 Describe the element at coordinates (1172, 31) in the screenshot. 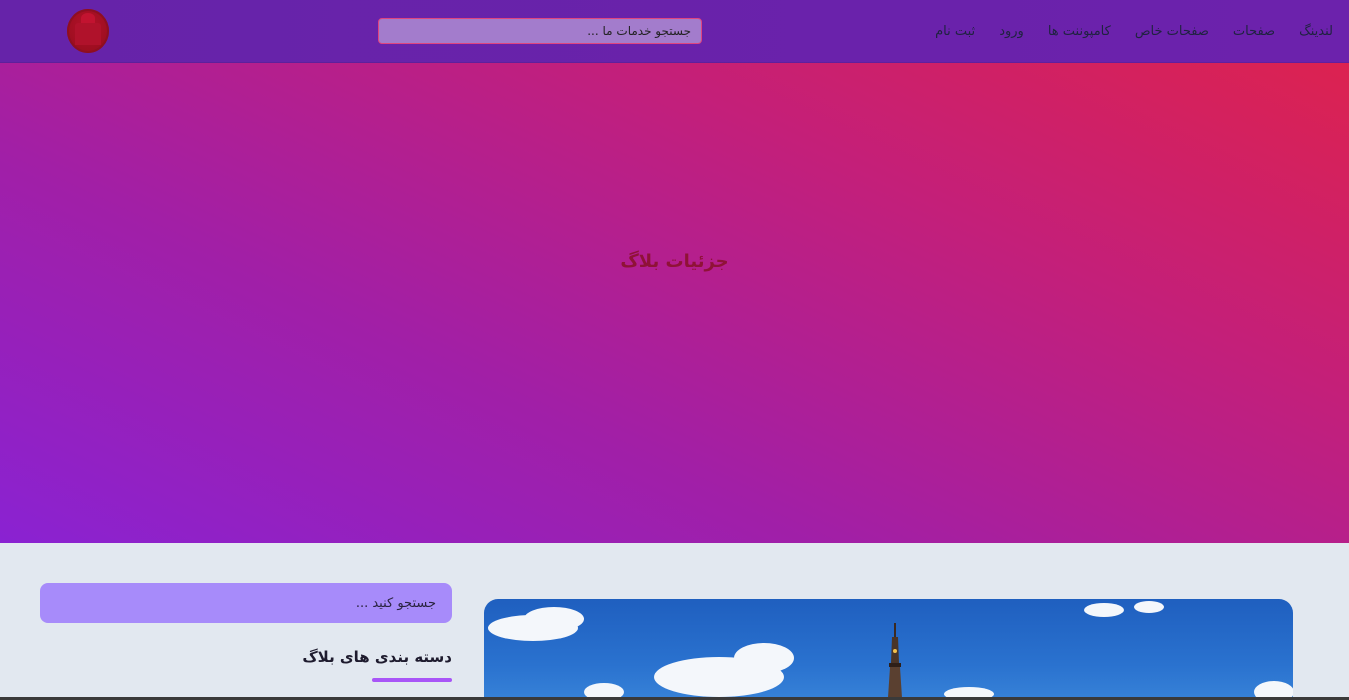

I see `nav-item-special-pages: صفحات خاص` at that location.